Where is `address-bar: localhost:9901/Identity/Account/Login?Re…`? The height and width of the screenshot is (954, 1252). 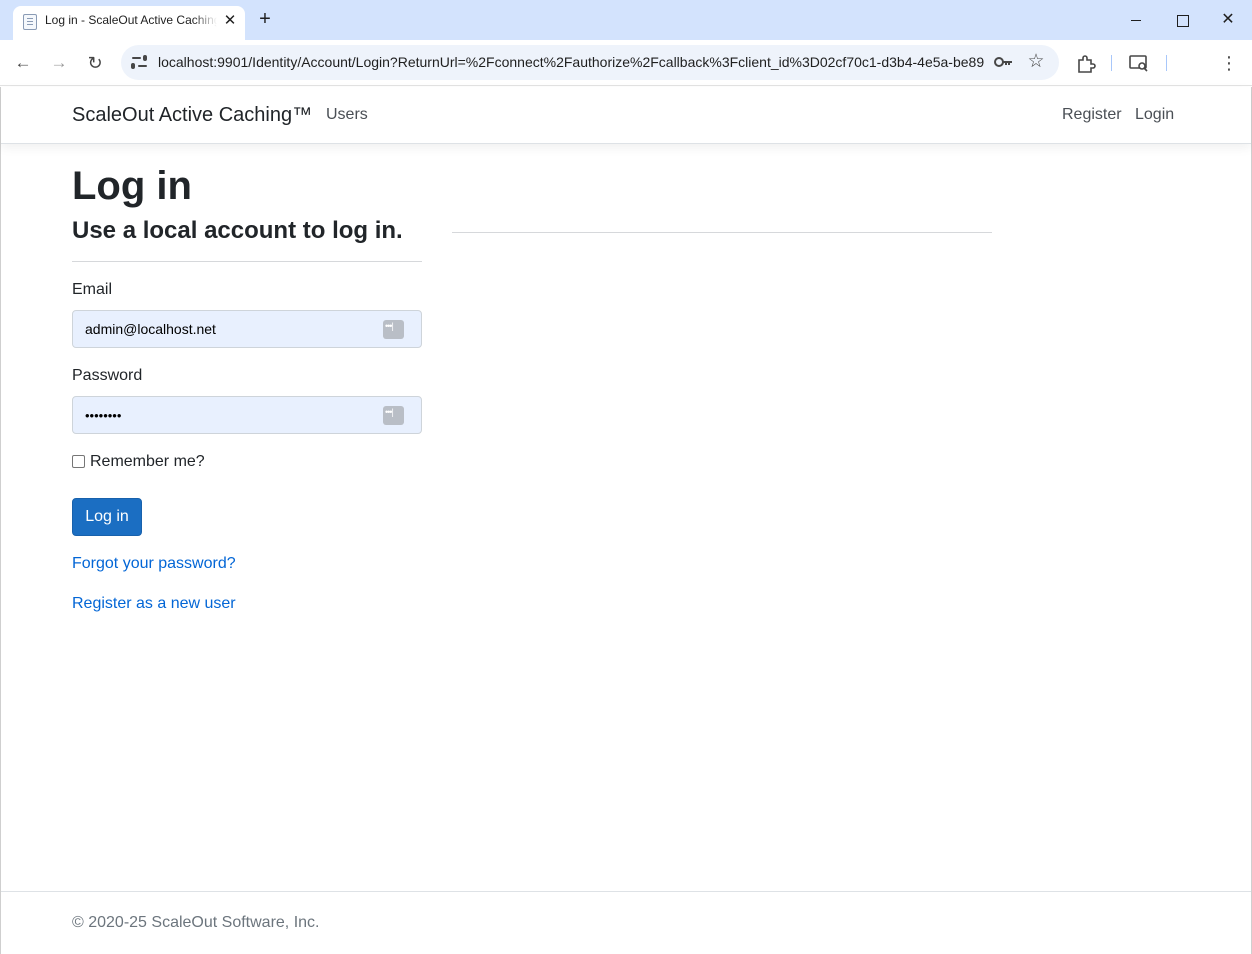
address-bar: localhost:9901/Identity/Account/Login?Re… is located at coordinates (590, 62).